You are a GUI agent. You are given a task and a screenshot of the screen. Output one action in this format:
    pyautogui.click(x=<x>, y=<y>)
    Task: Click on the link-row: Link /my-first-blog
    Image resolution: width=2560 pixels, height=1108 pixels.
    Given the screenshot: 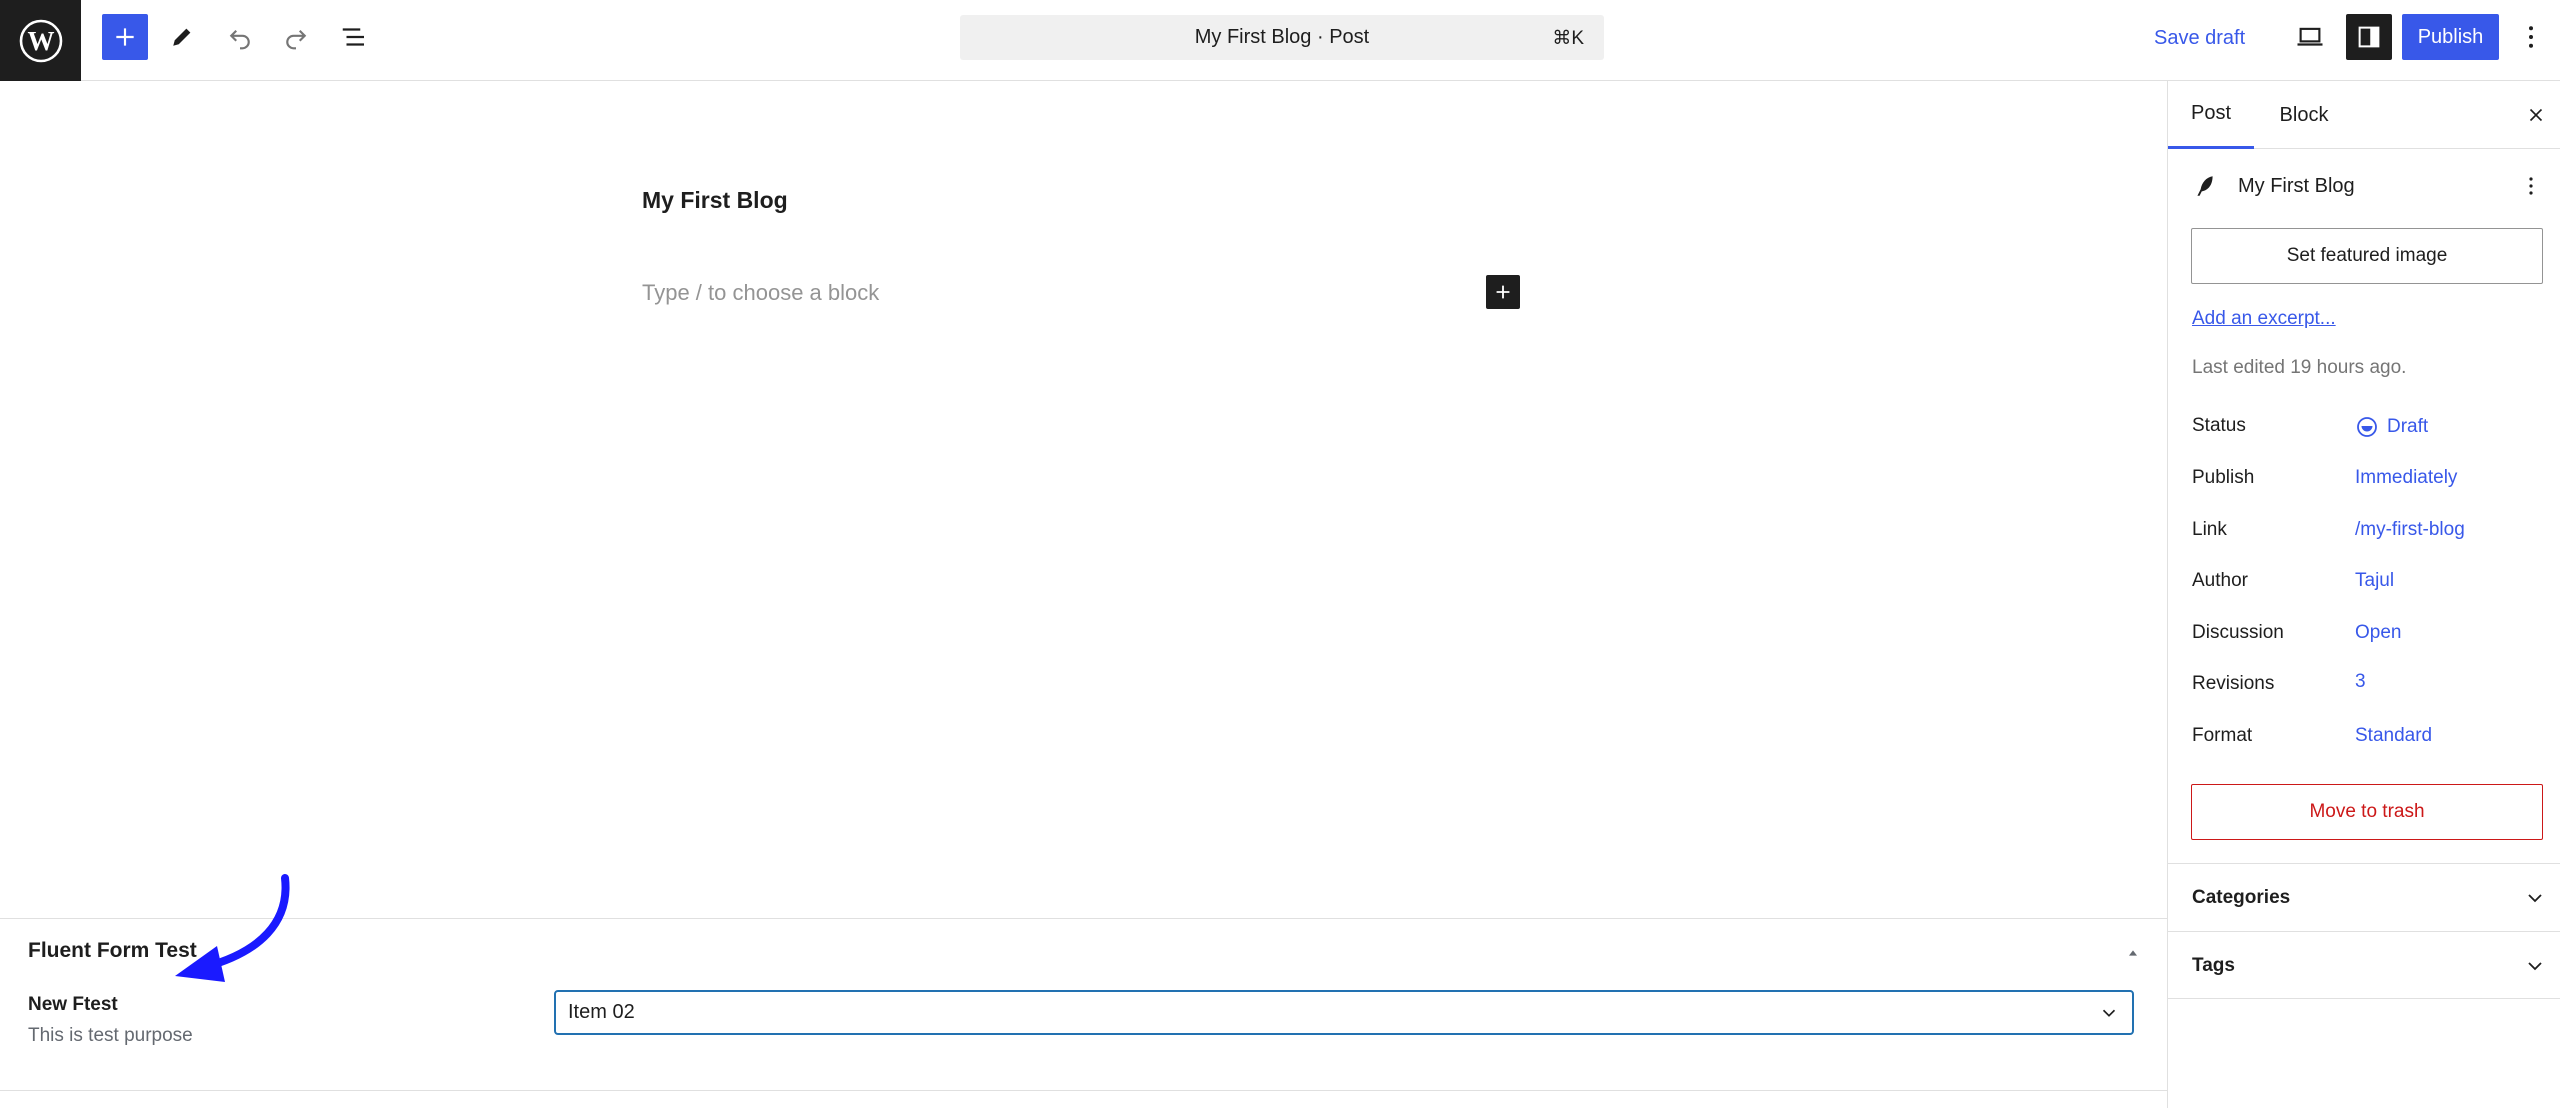 What is the action you would take?
    pyautogui.click(x=2367, y=534)
    